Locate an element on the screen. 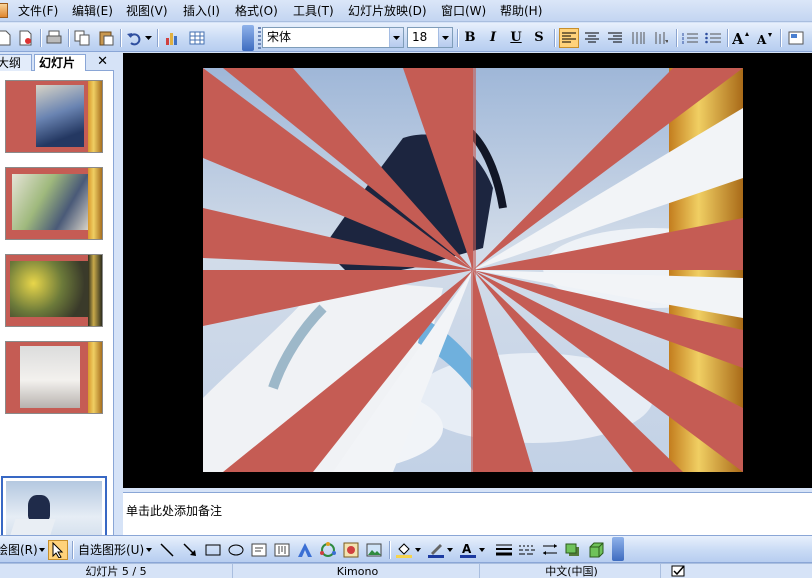 The height and width of the screenshot is (578, 812). line-style-icon is located at coordinates (504, 550).